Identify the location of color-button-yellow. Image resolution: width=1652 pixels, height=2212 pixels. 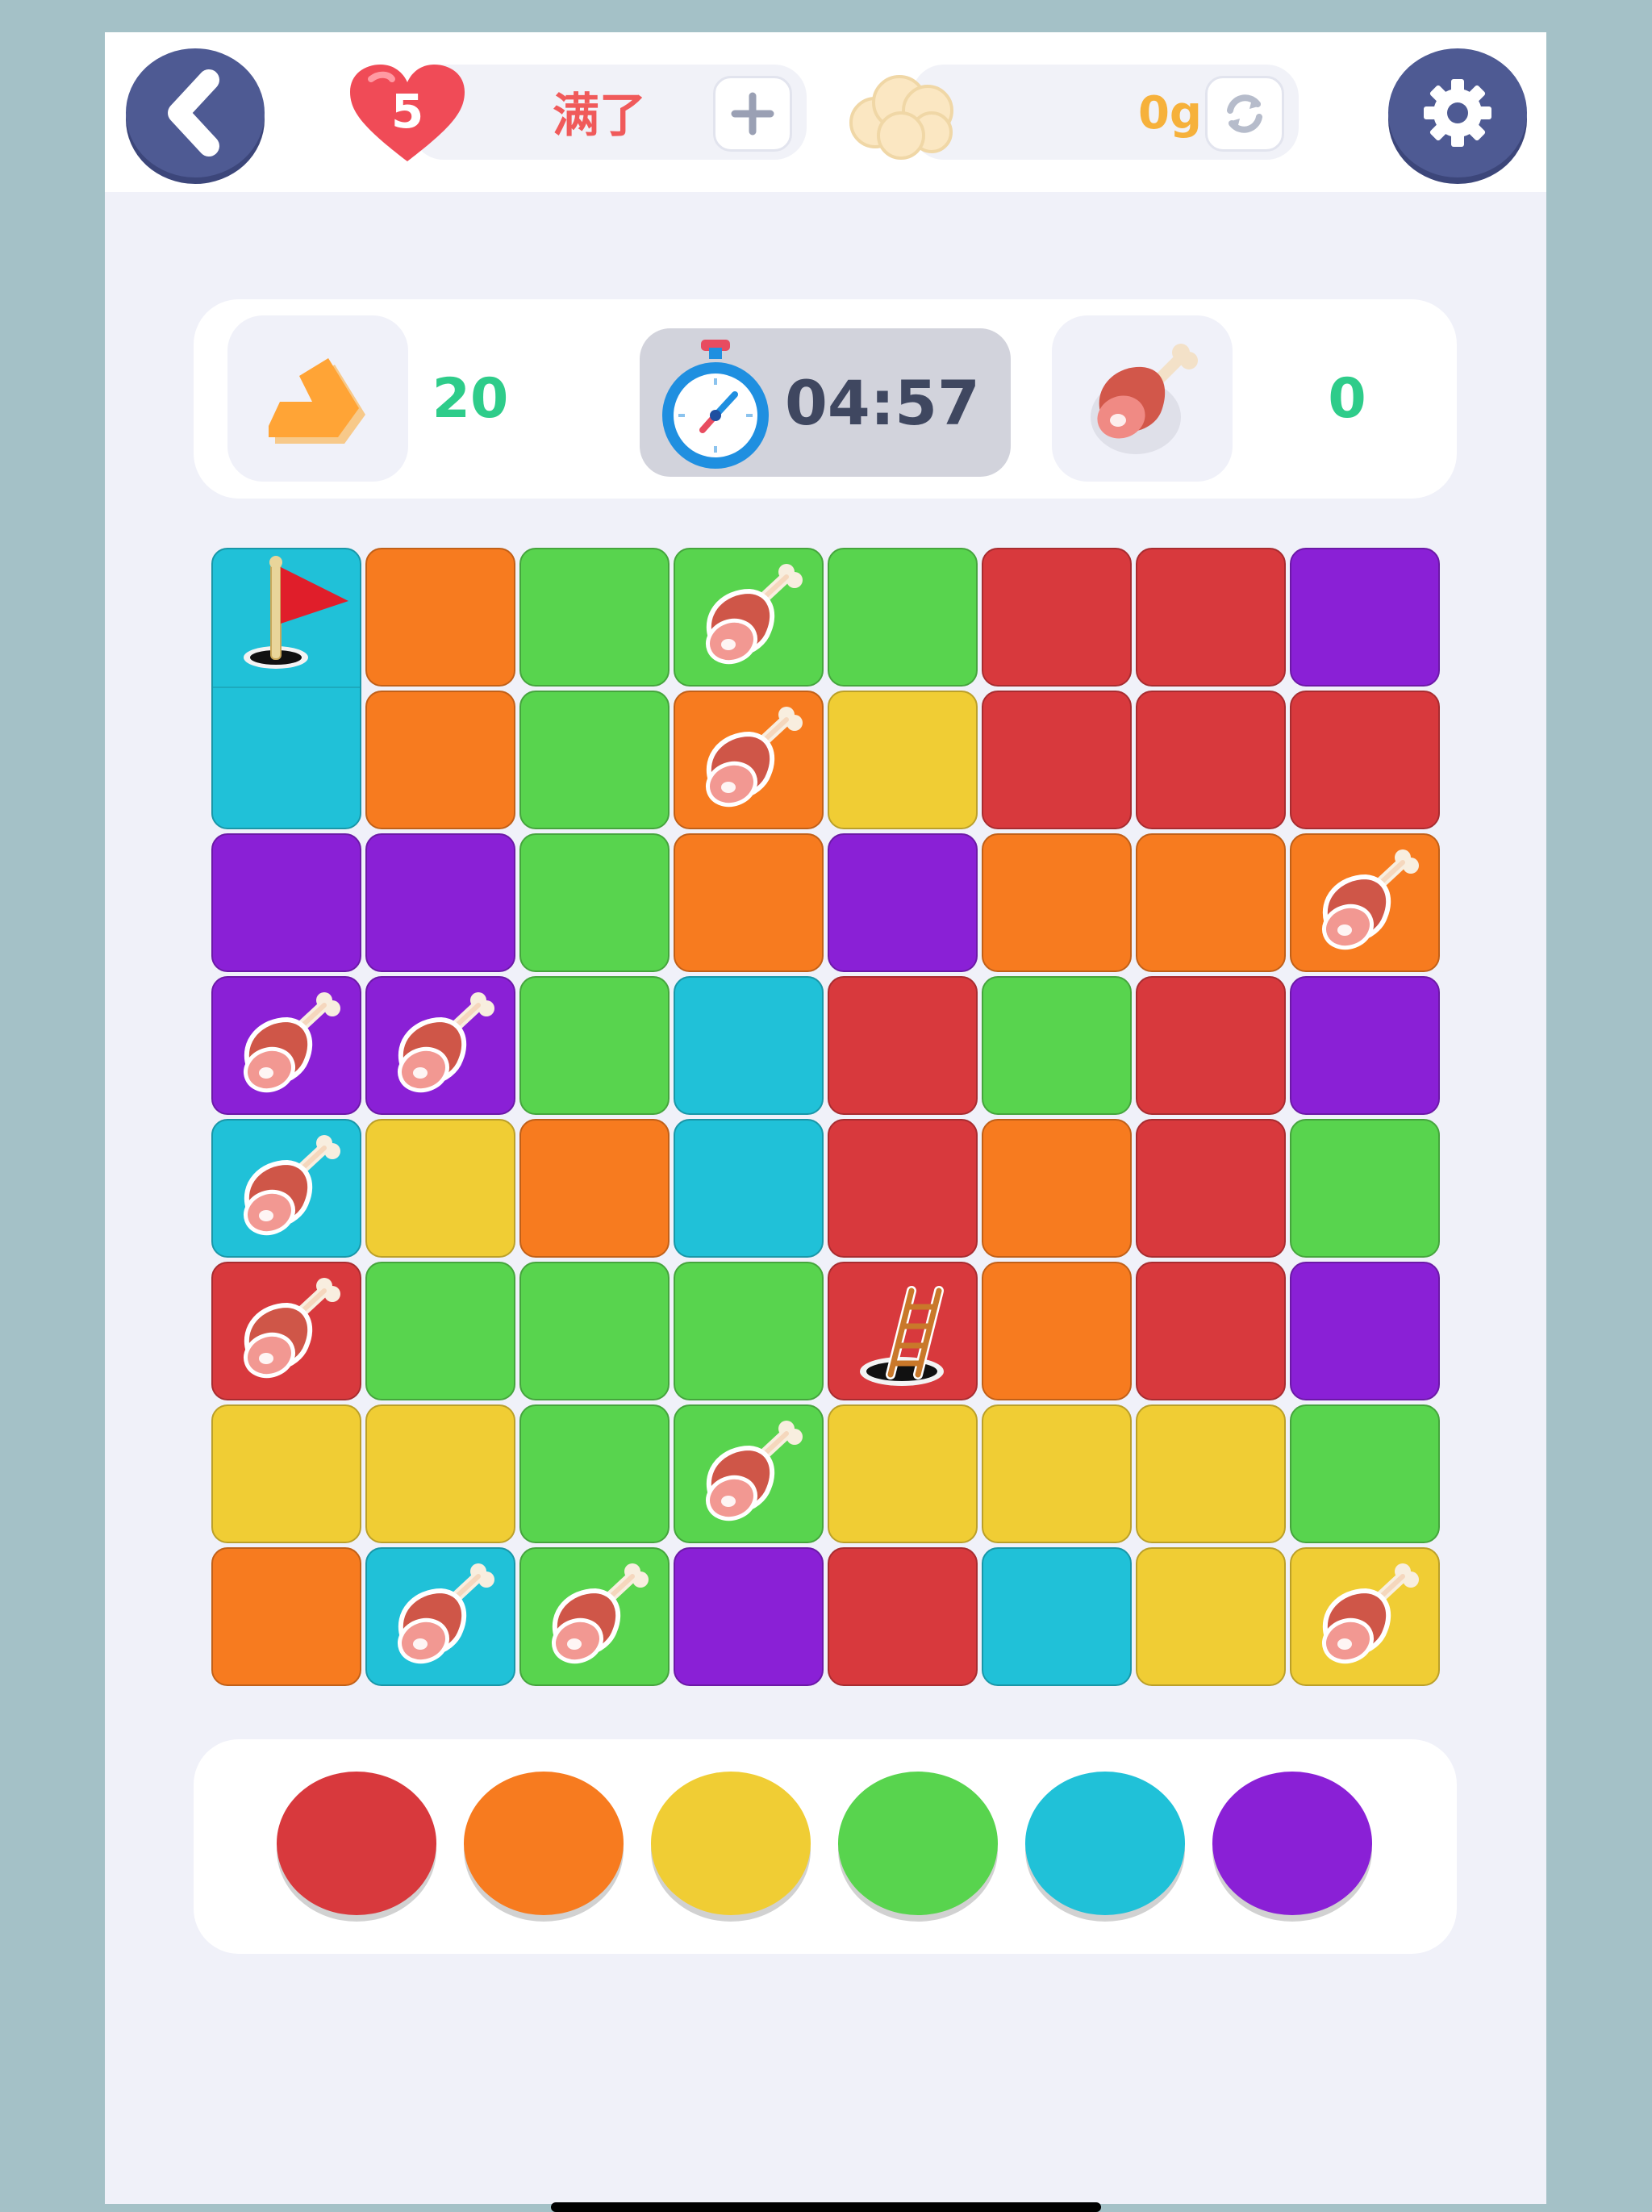
(731, 1843).